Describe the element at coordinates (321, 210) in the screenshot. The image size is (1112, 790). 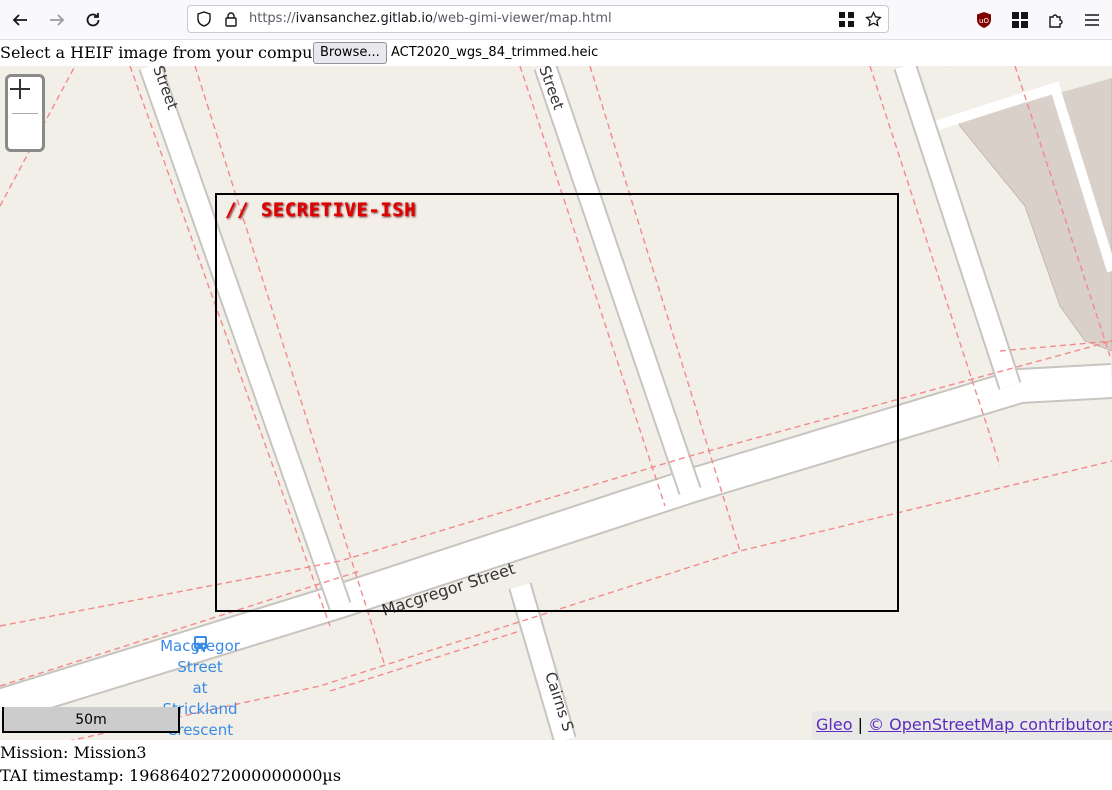
I see `classification-label: // SECRETIVE-ISH` at that location.